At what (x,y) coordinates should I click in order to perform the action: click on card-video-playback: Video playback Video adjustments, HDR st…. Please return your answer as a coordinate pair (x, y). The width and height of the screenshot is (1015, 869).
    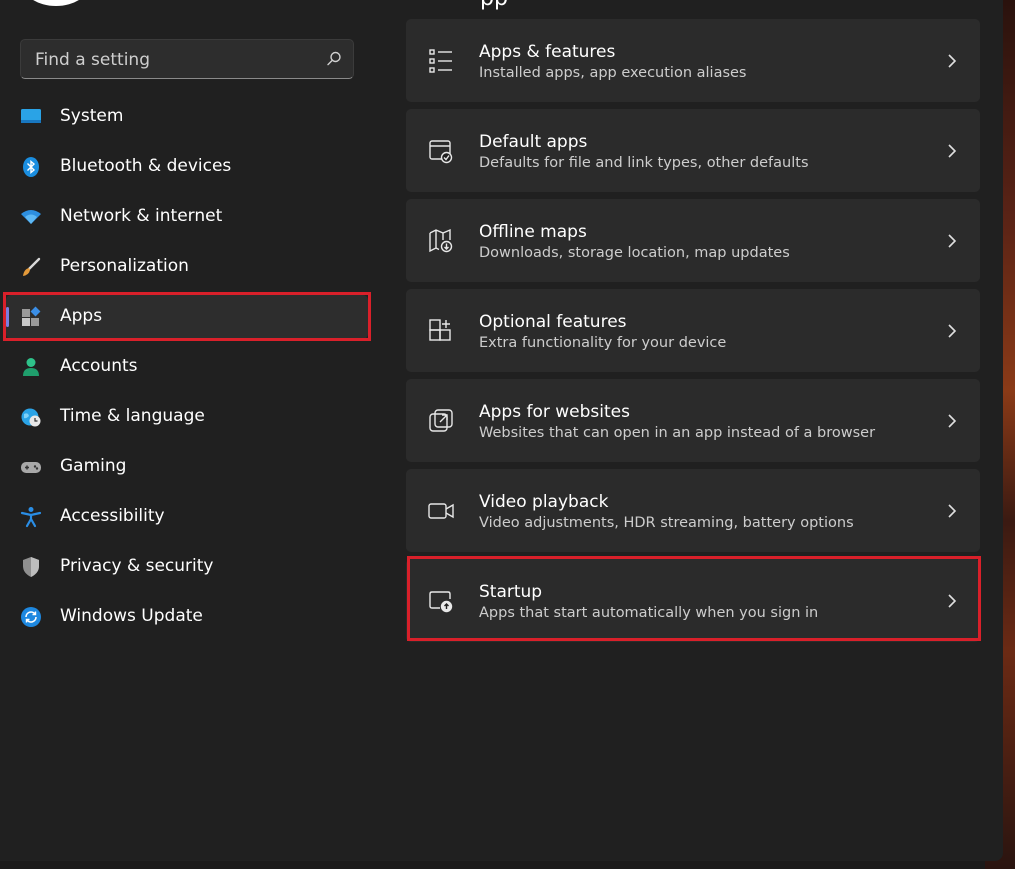
    Looking at the image, I should click on (693, 510).